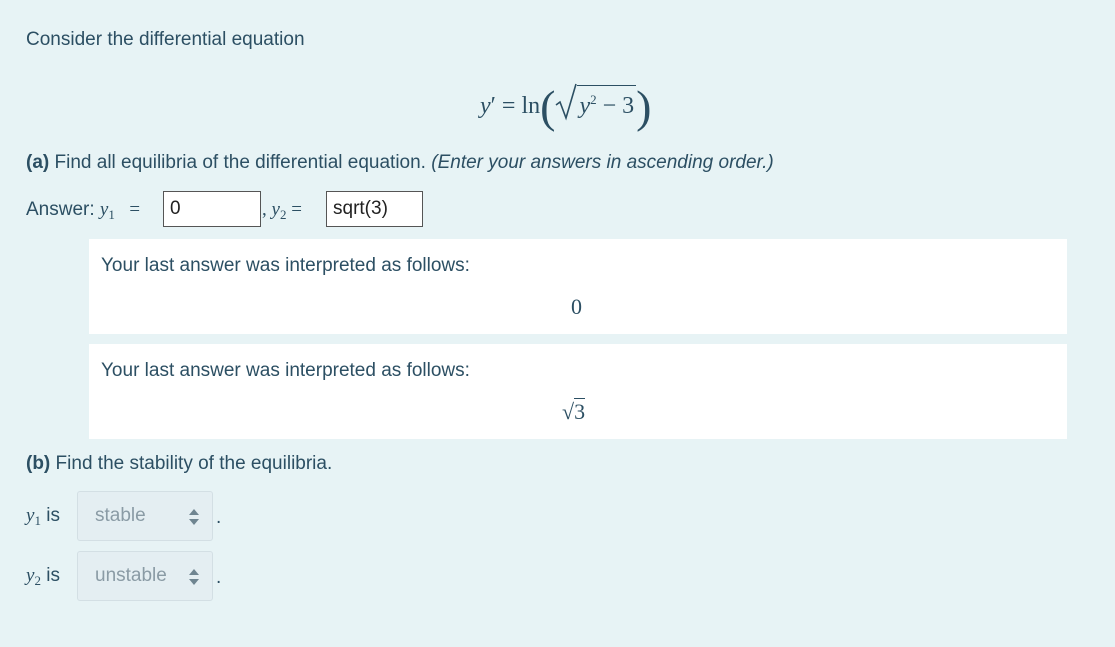 The image size is (1115, 647). Describe the element at coordinates (602, 162) in the screenshot. I see `part-a-hint: (Enter your answers in ascending order.)` at that location.